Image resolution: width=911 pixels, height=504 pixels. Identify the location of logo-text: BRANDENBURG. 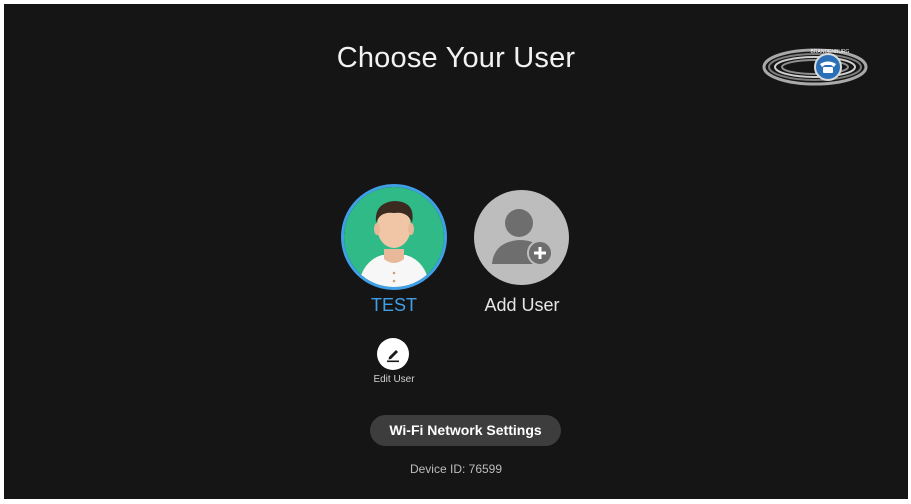
(830, 52).